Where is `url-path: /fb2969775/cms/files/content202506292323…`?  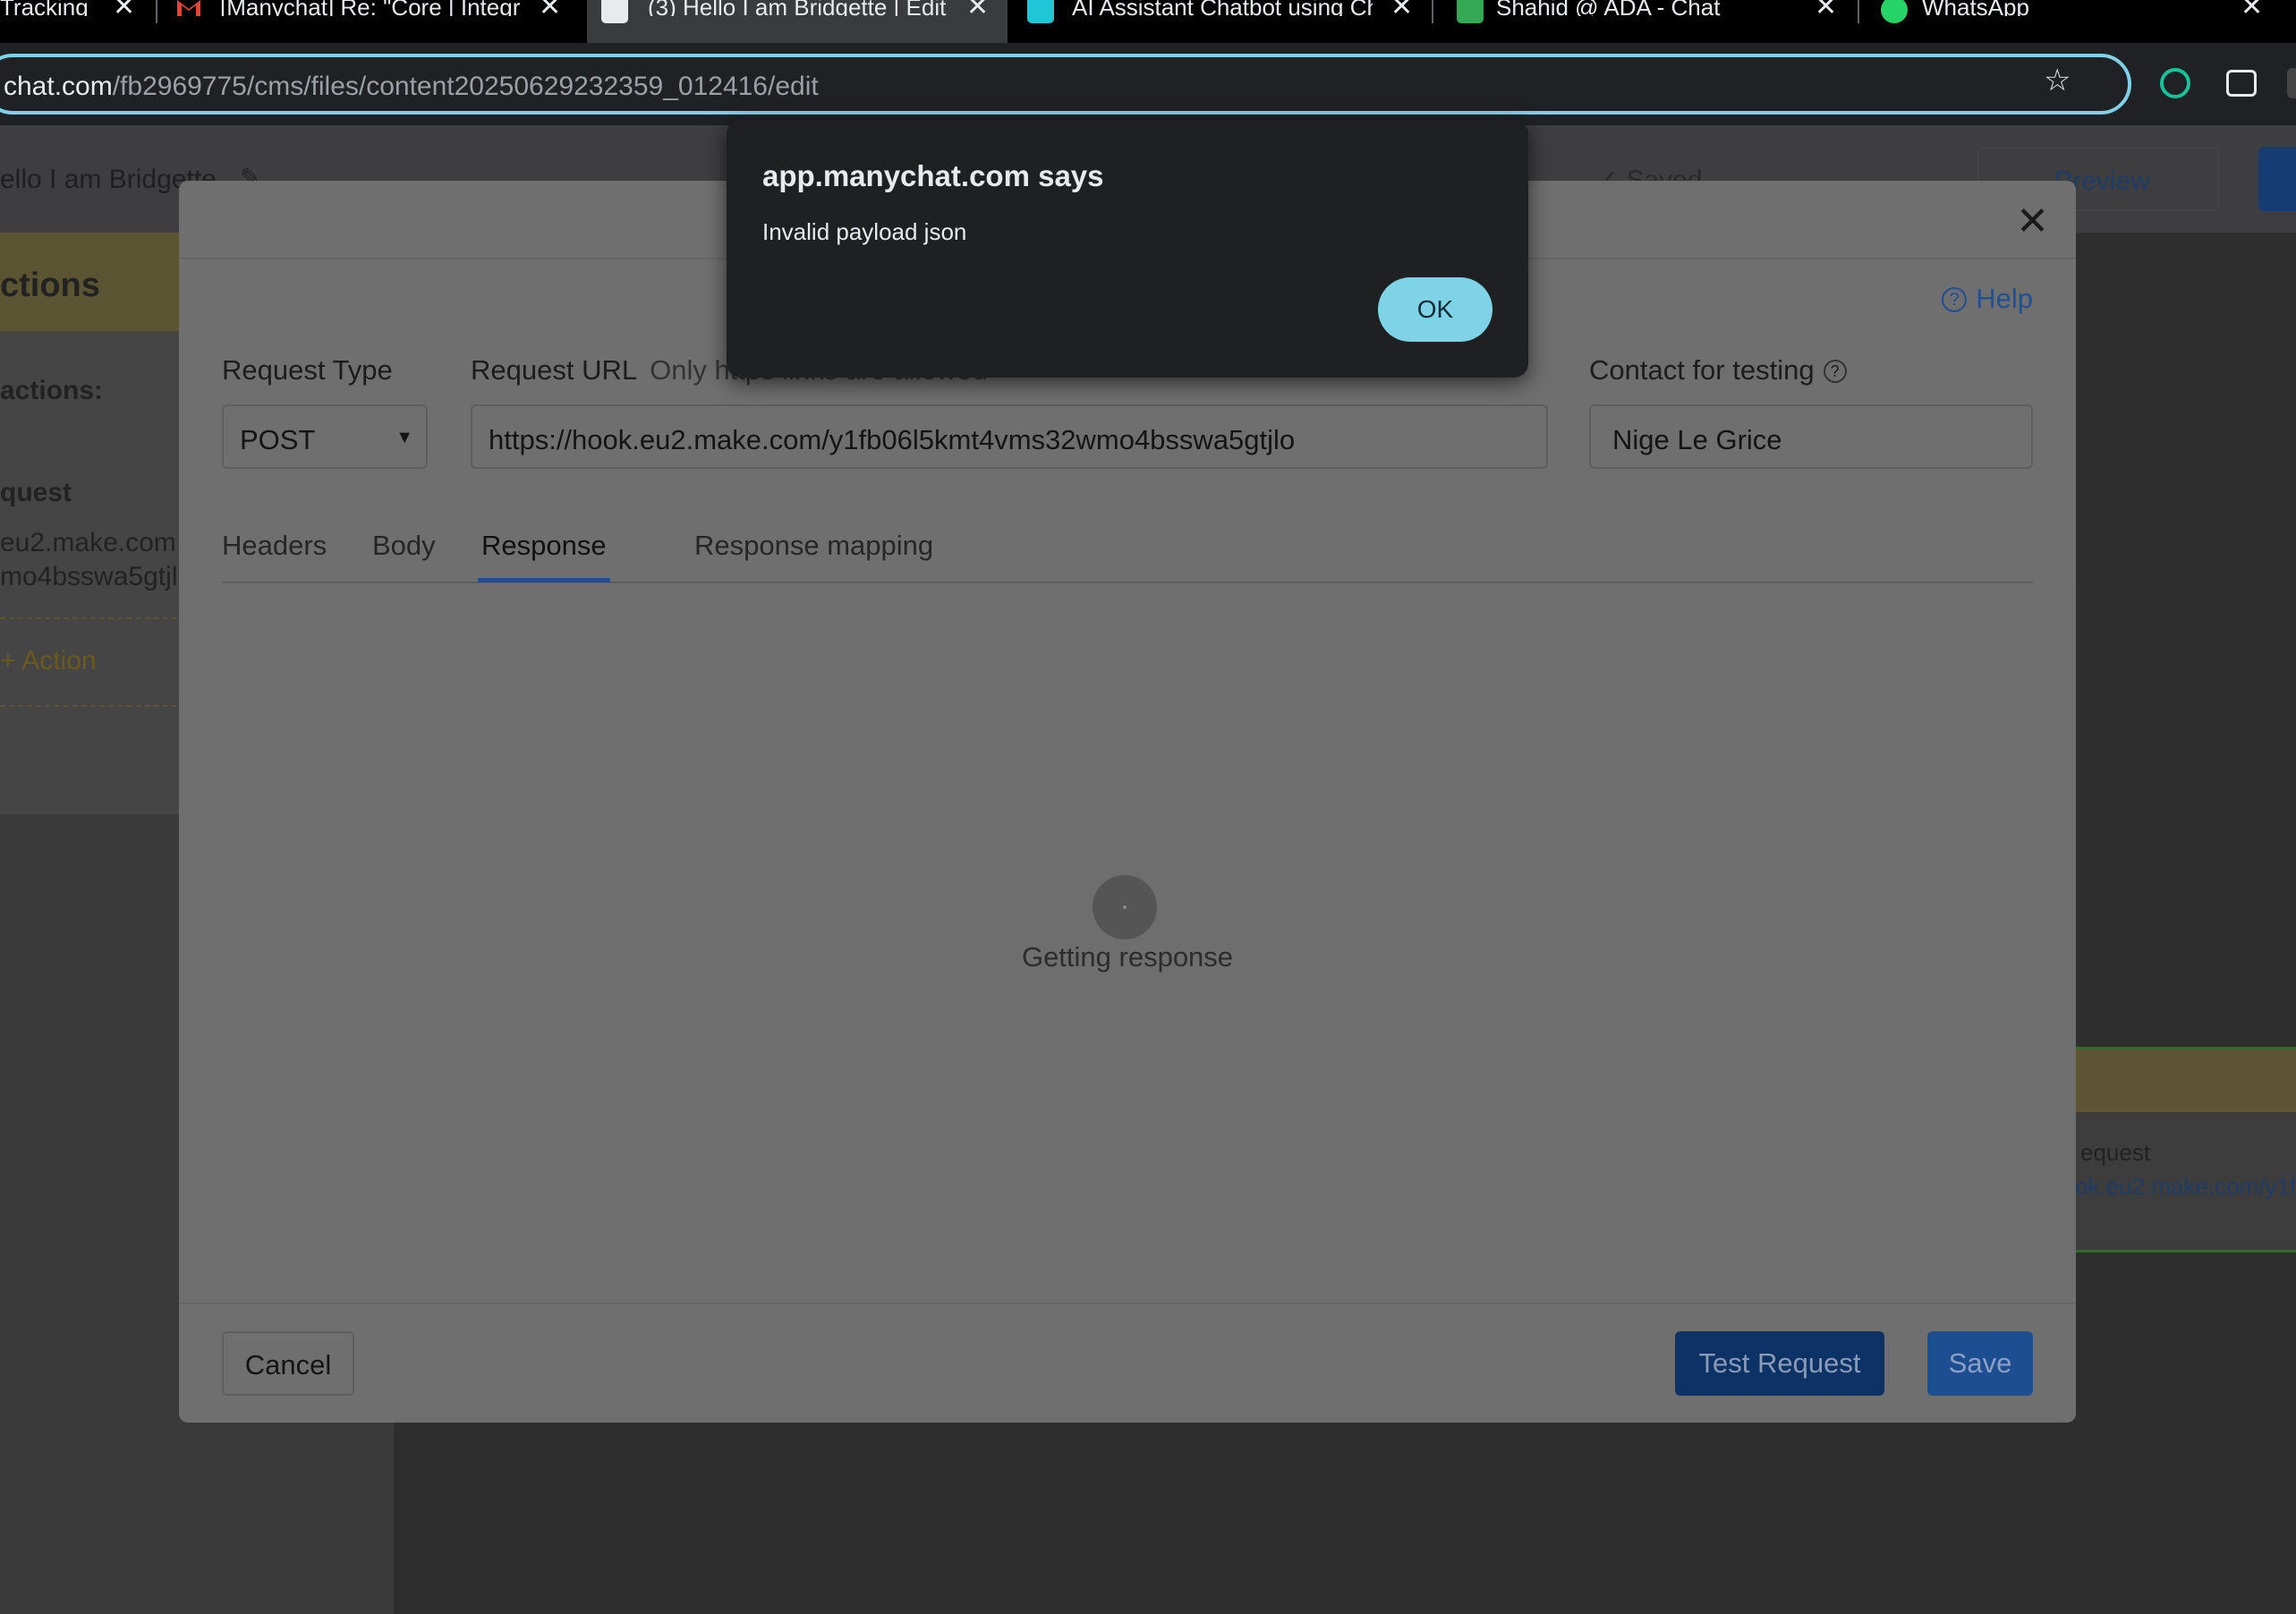
url-path: /fb2969775/cms/files/content202506292323… is located at coordinates (465, 86).